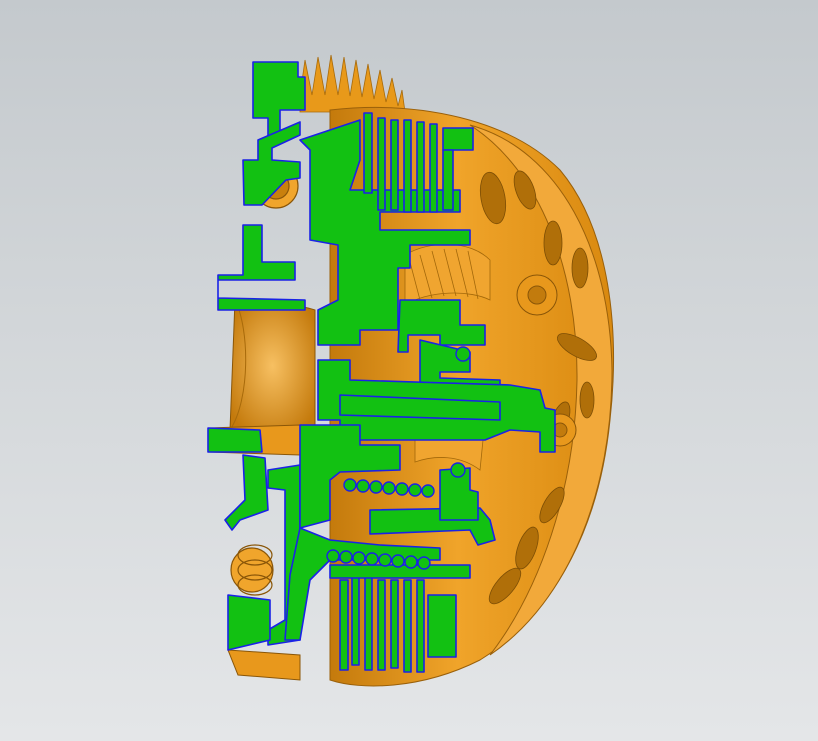 This screenshot has width=818, height=741. I want to click on lower-spring, so click(252, 570).